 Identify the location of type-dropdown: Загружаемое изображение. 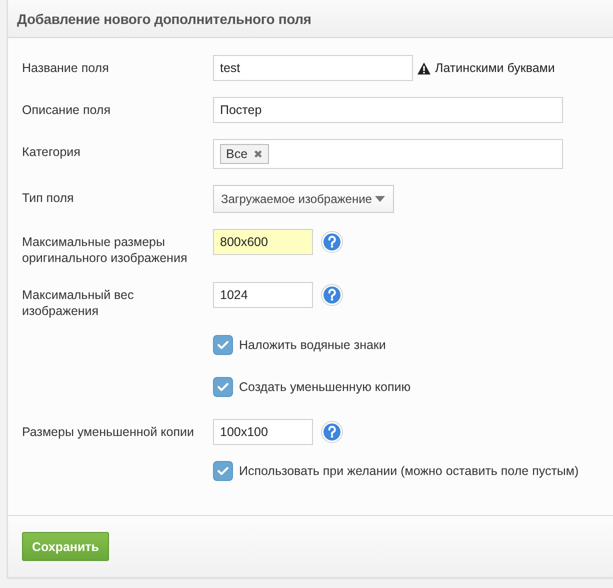
(303, 199).